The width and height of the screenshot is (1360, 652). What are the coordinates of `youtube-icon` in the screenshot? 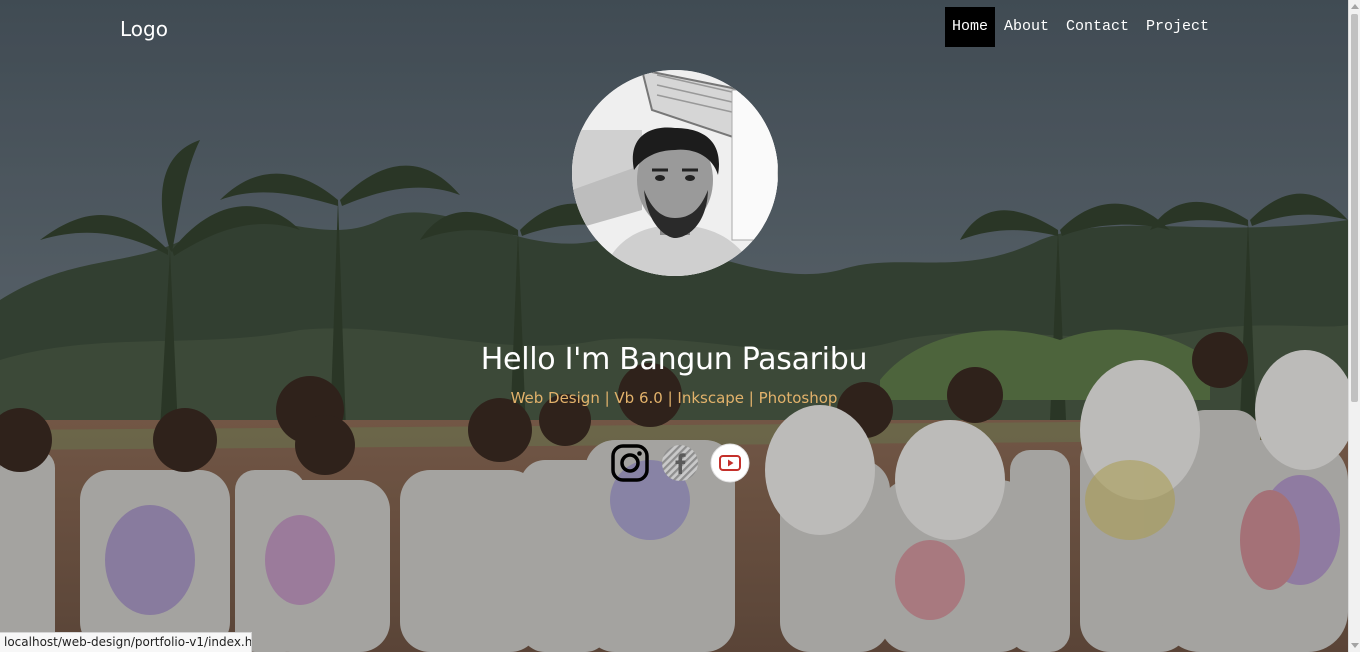 It's located at (730, 463).